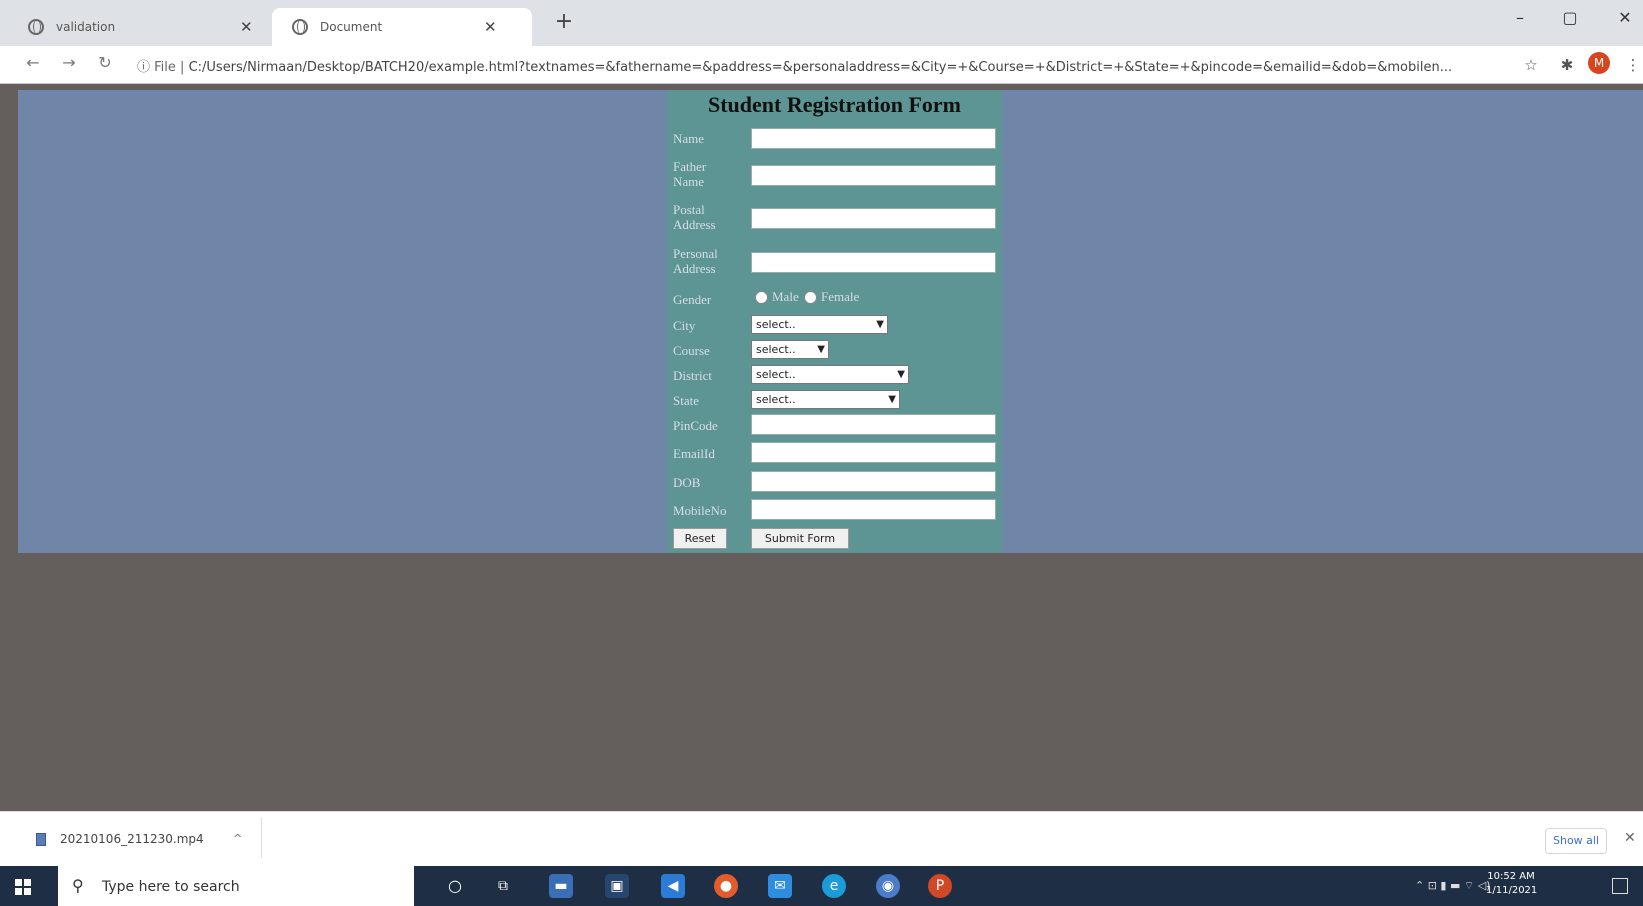 Image resolution: width=1643 pixels, height=906 pixels. I want to click on minimize-button: –, so click(1520, 17).